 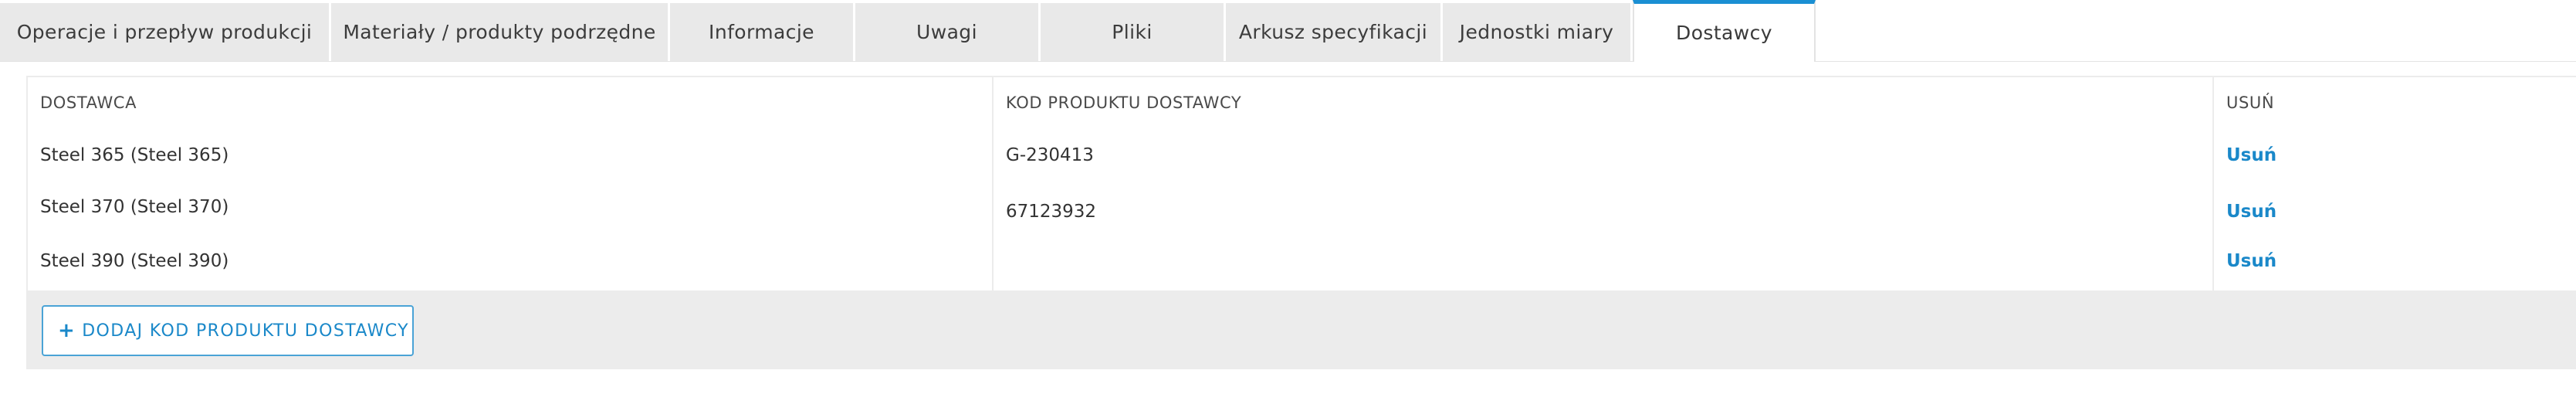 What do you see at coordinates (88, 102) in the screenshot?
I see `header-supplier: DOSTAWCA` at bounding box center [88, 102].